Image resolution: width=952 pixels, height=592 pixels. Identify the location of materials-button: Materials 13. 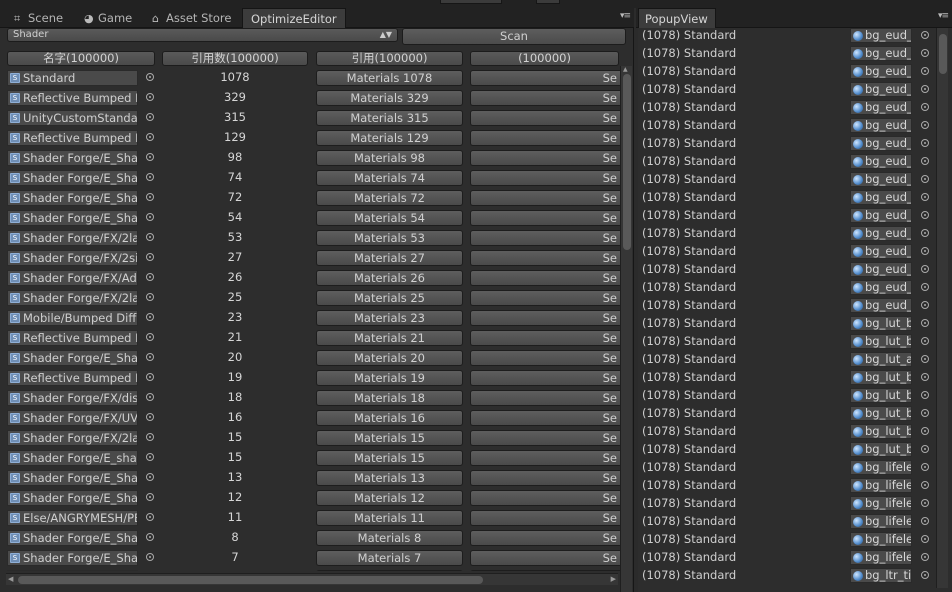
(389, 478).